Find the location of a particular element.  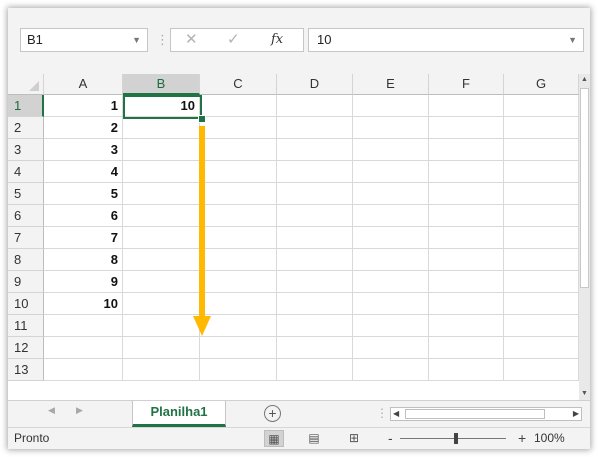

column-header-d: D is located at coordinates (315, 84).